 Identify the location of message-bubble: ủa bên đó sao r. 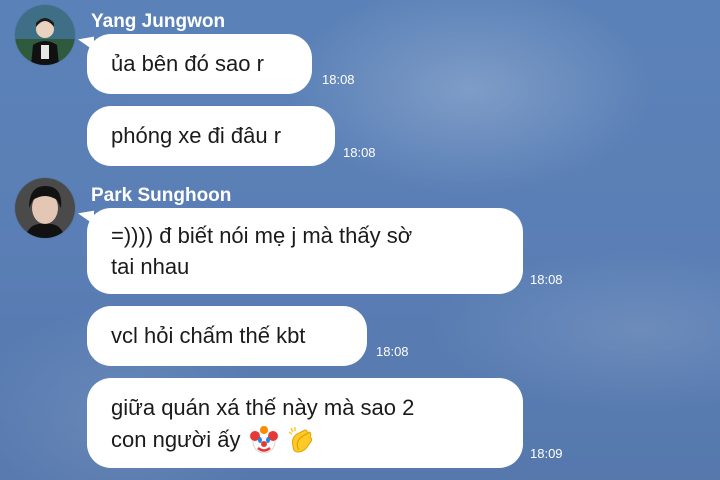
(199, 64).